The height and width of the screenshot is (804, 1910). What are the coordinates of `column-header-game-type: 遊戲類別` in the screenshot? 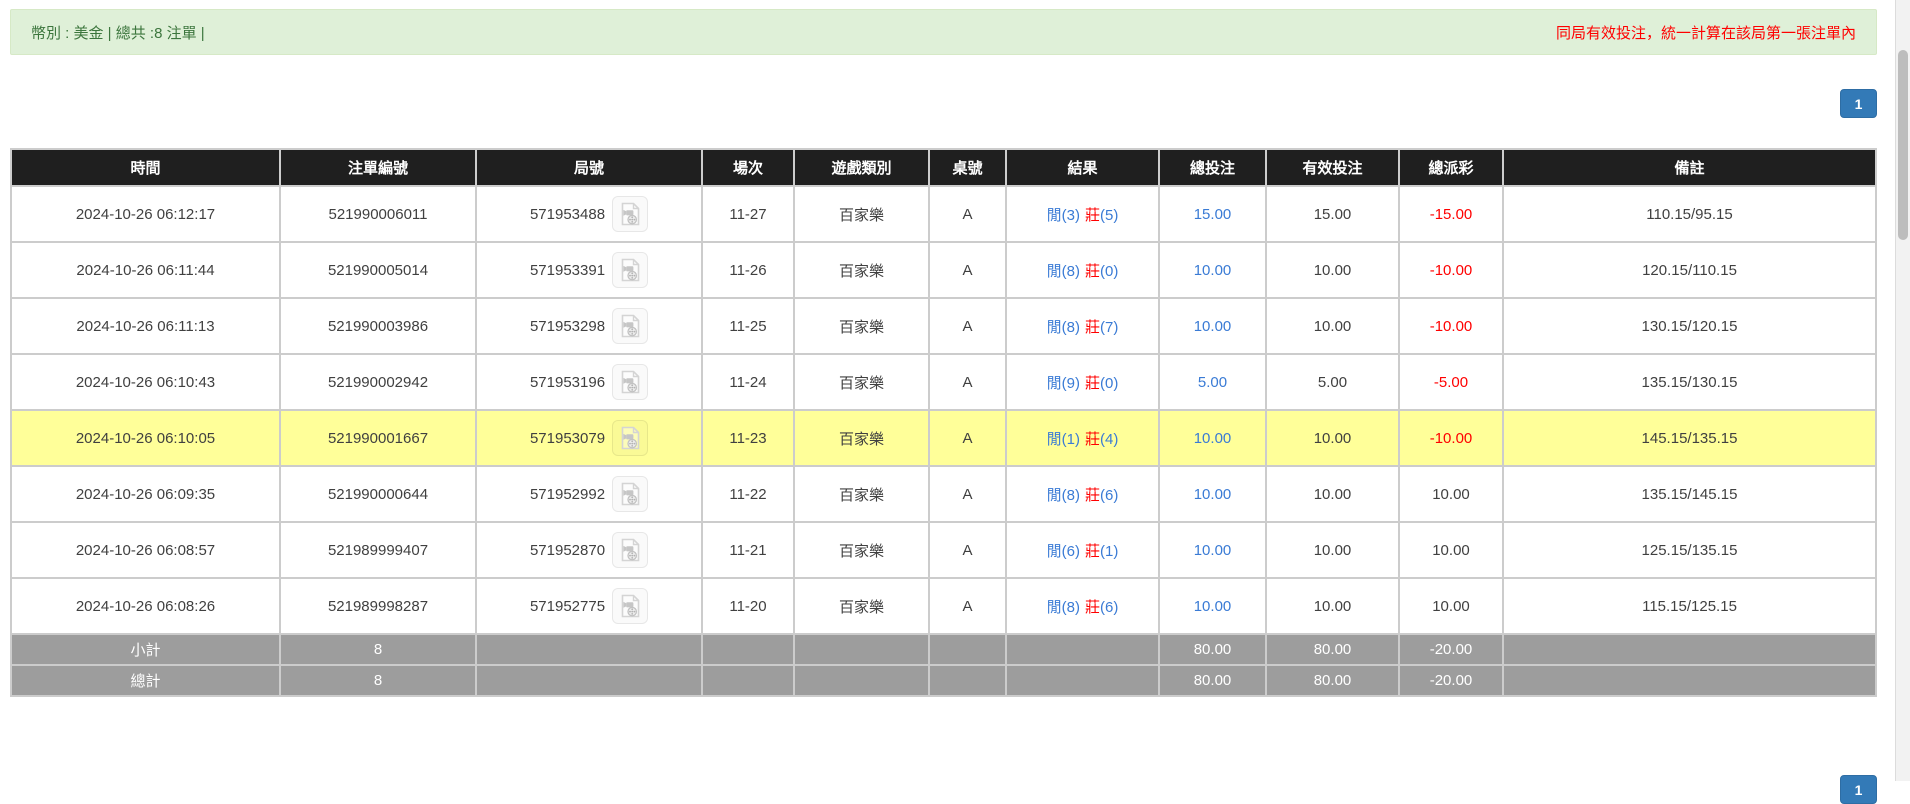 It's located at (861, 167).